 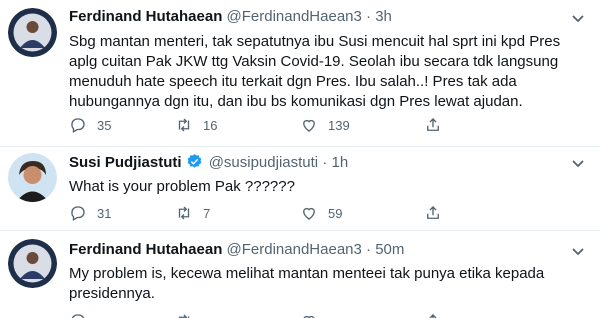 I want to click on tweet-actions, so click(x=329, y=315).